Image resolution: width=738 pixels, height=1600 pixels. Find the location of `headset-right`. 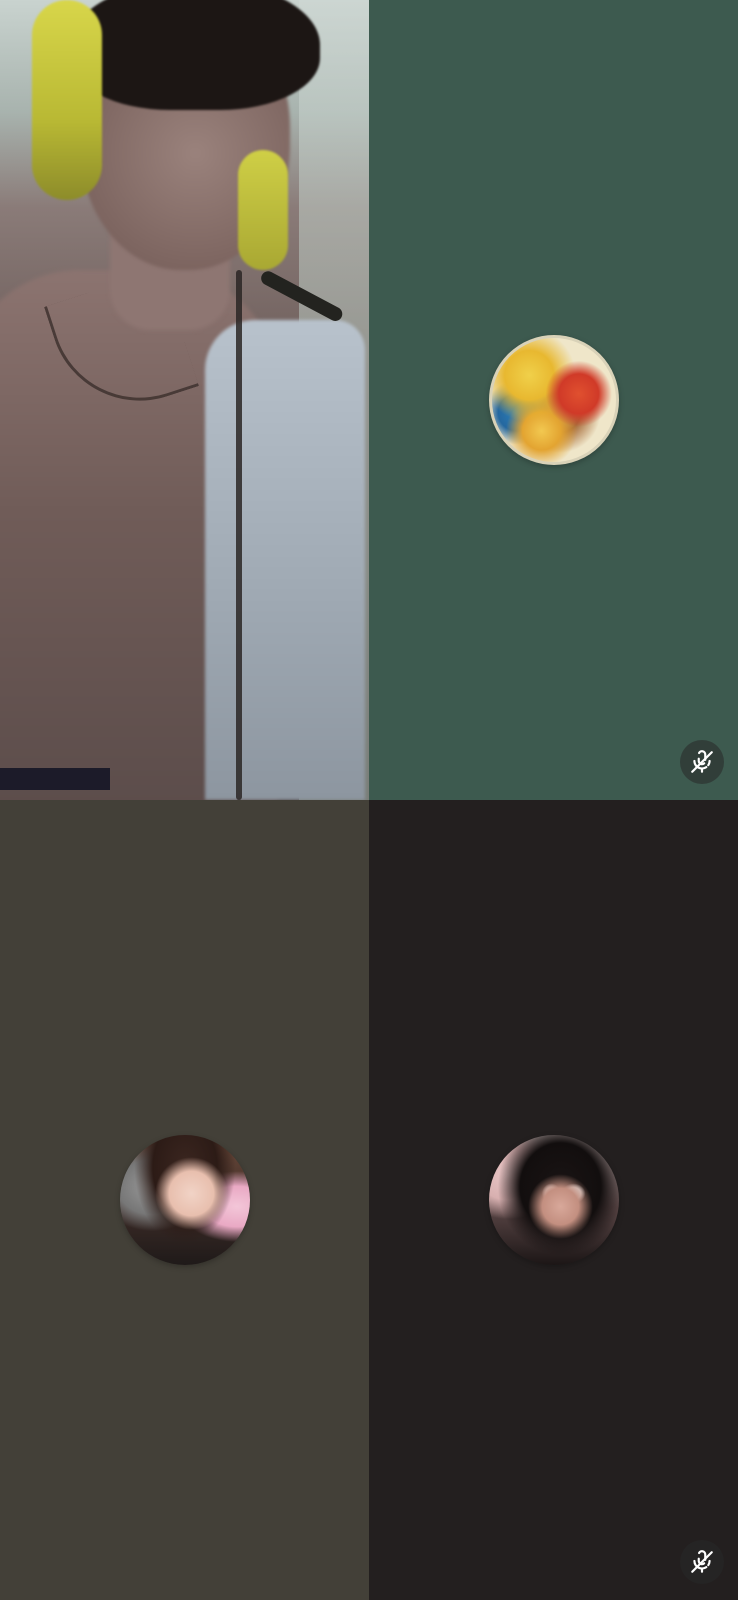

headset-right is located at coordinates (263, 210).